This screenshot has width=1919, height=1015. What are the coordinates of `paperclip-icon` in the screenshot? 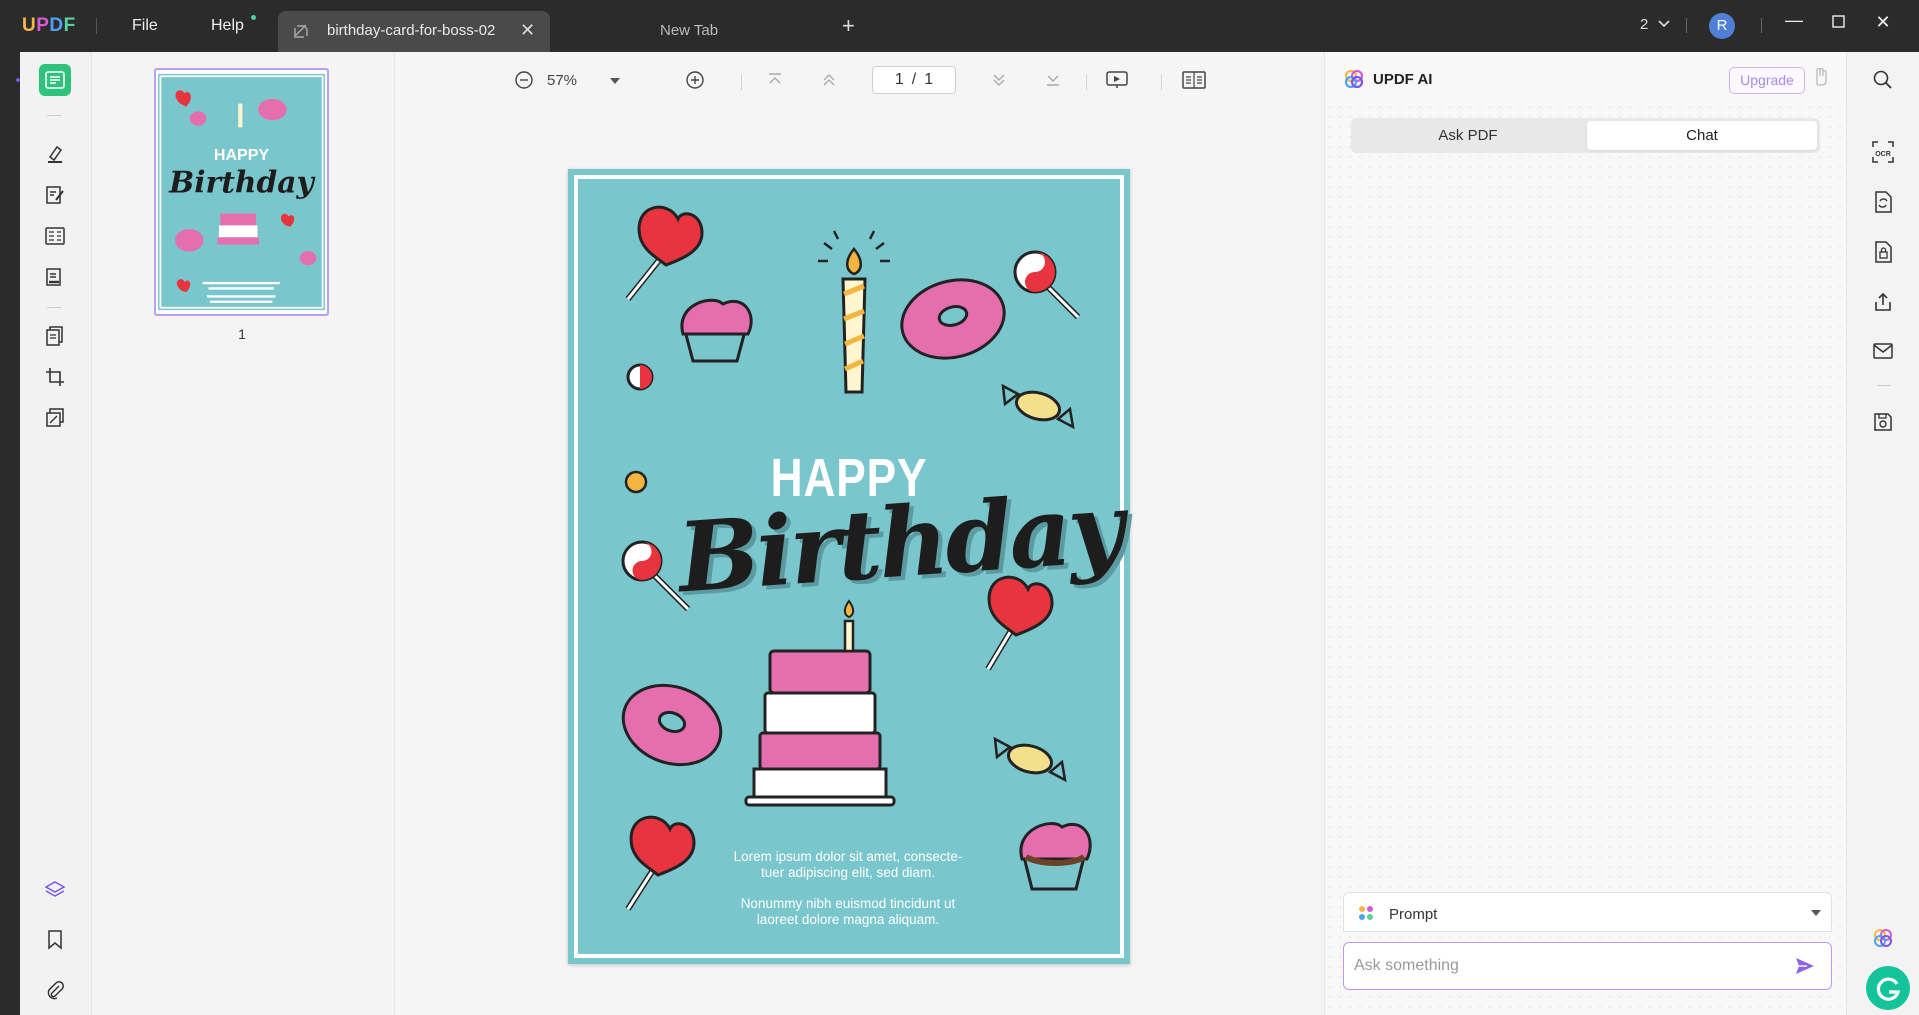 It's located at (55, 990).